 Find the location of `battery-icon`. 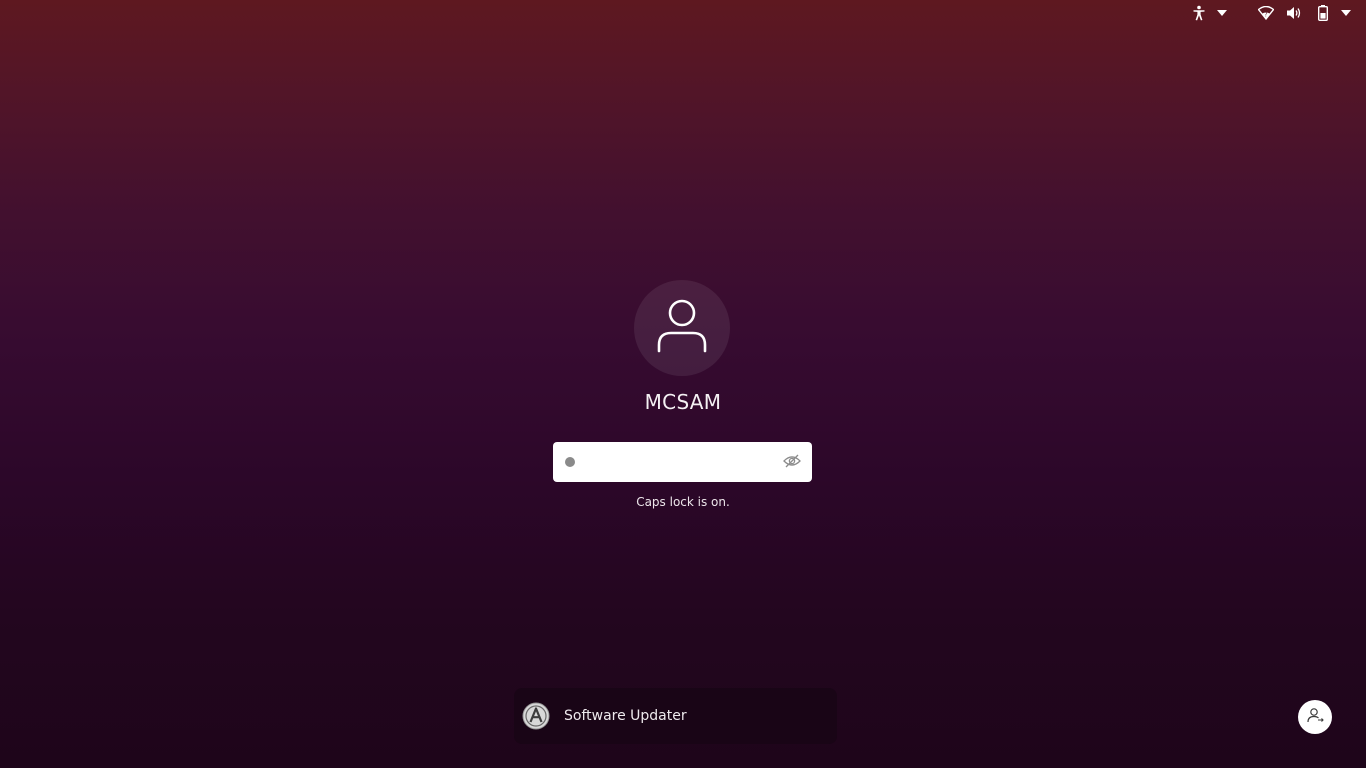

battery-icon is located at coordinates (1323, 13).